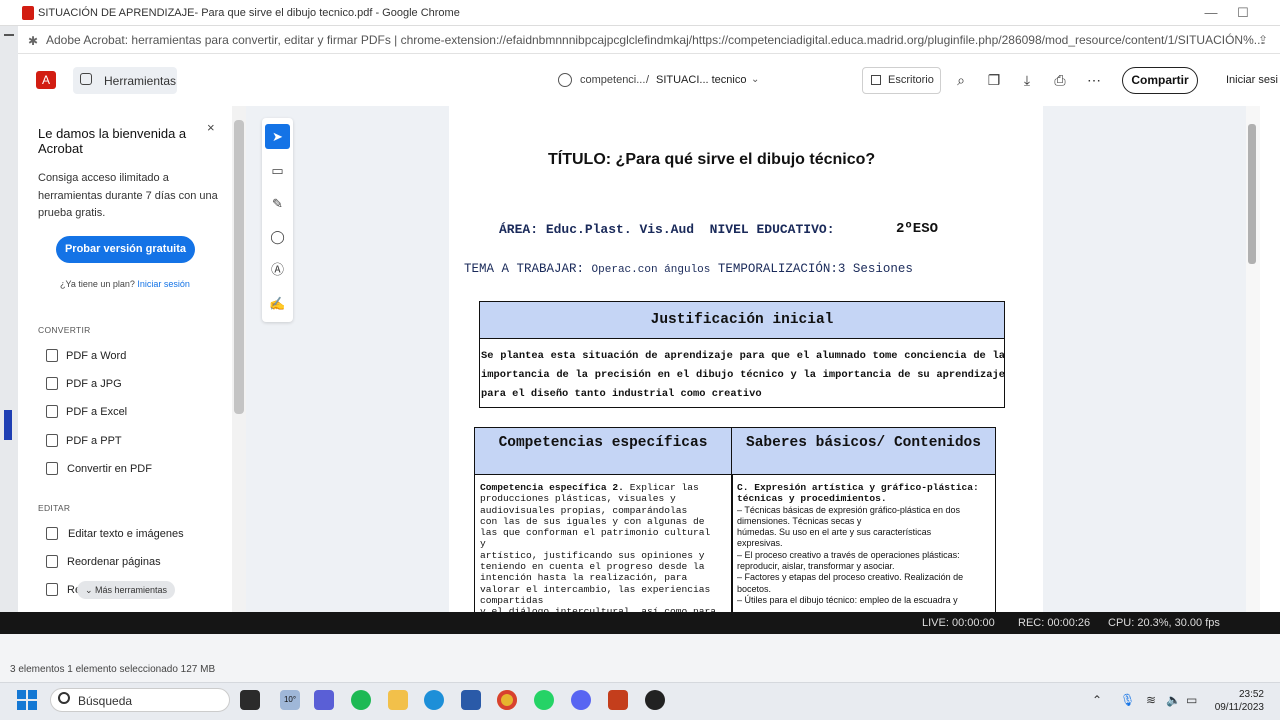 Image resolution: width=1280 pixels, height=720 pixels. What do you see at coordinates (1191, 700) in the screenshot?
I see `battery-icon: ▭` at bounding box center [1191, 700].